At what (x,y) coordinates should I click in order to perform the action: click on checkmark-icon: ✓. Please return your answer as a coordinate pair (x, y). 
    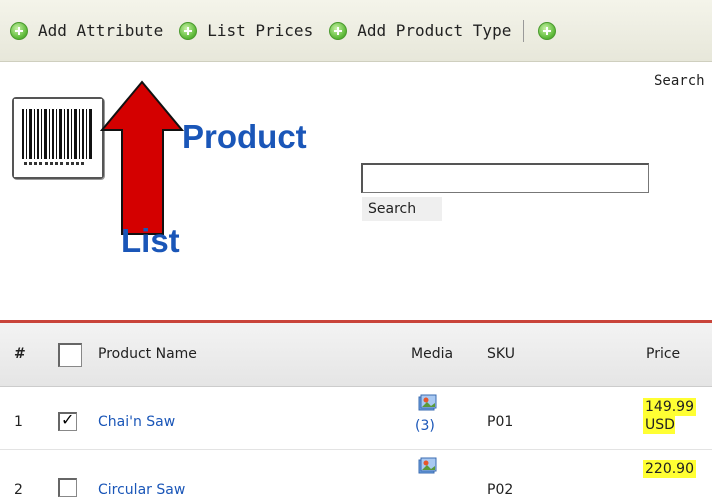
    Looking at the image, I should click on (68, 419).